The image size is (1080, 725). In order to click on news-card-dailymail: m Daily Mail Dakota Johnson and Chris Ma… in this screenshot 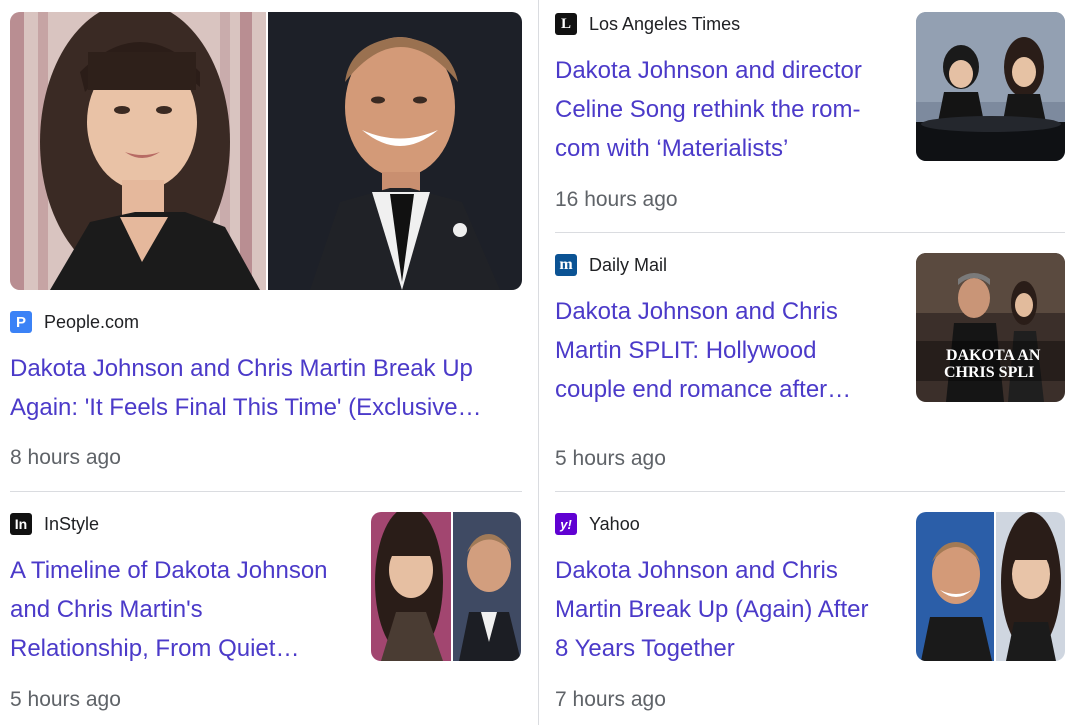, I will do `click(810, 363)`.